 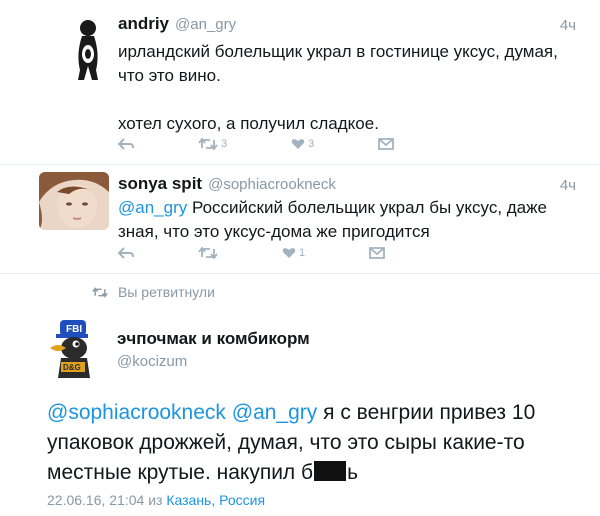 What do you see at coordinates (426, 412) in the screenshot?
I see `tweet-line-rest: я с венгрии привез 10` at bounding box center [426, 412].